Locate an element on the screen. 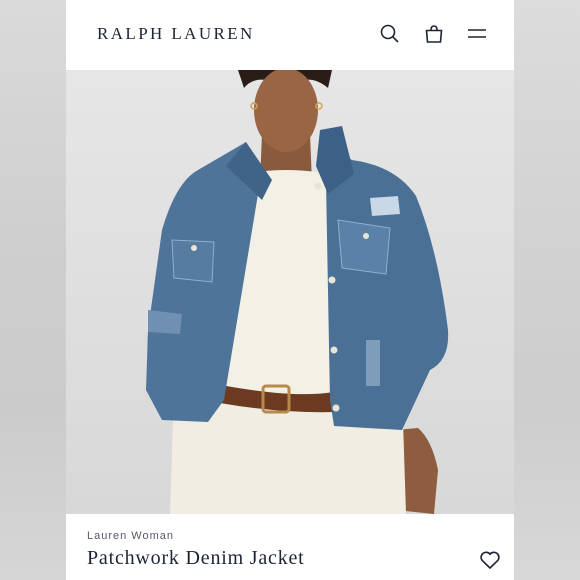 The image size is (580, 580). sleeve-cuff is located at coordinates (165, 322).